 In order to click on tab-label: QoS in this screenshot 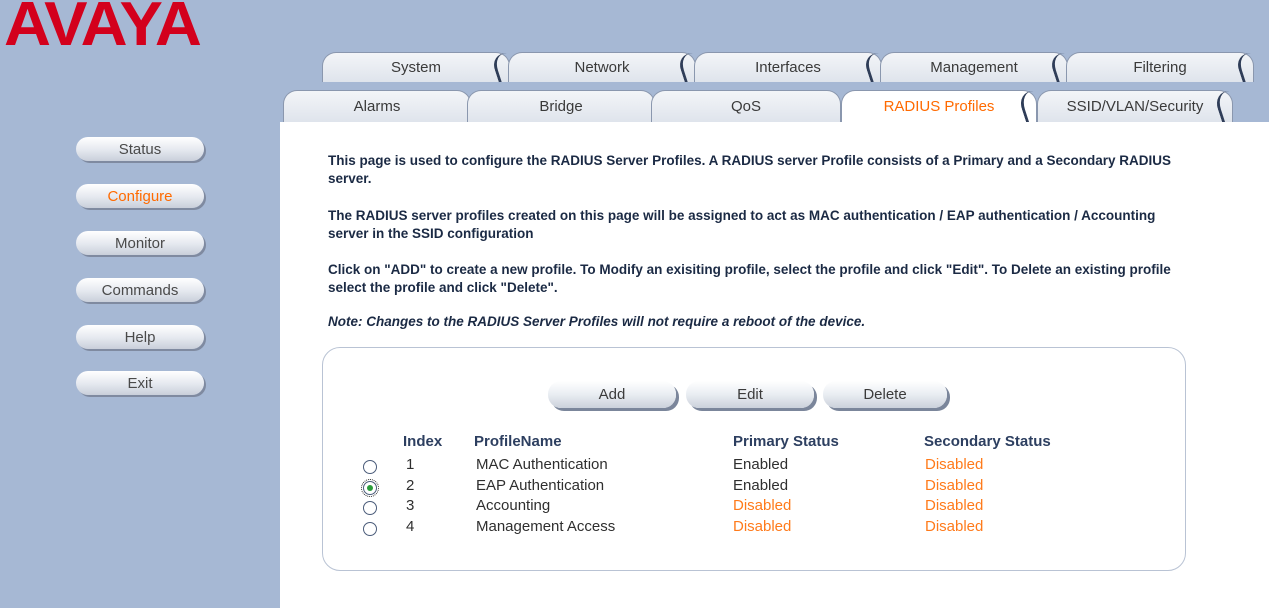, I will do `click(745, 106)`.